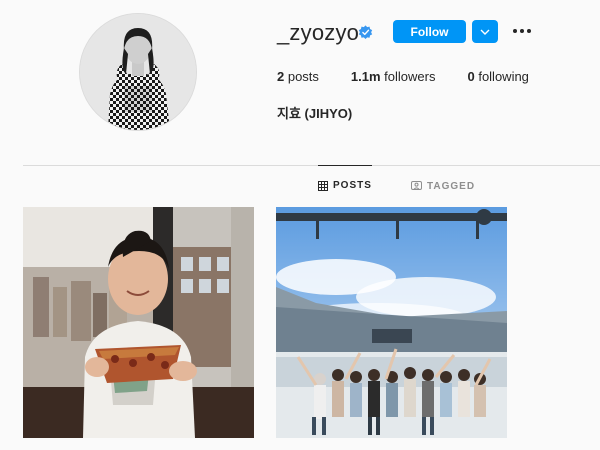  Describe the element at coordinates (318, 32) in the screenshot. I see `profile-username: _zyozyo` at that location.